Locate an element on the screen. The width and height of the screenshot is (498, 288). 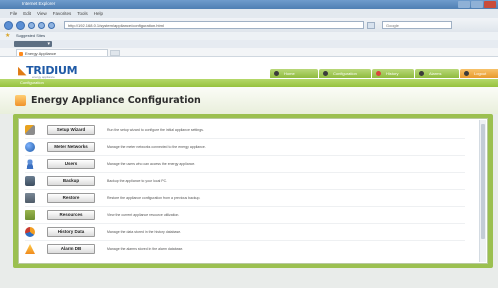
close-button is located at coordinates (490, 4).